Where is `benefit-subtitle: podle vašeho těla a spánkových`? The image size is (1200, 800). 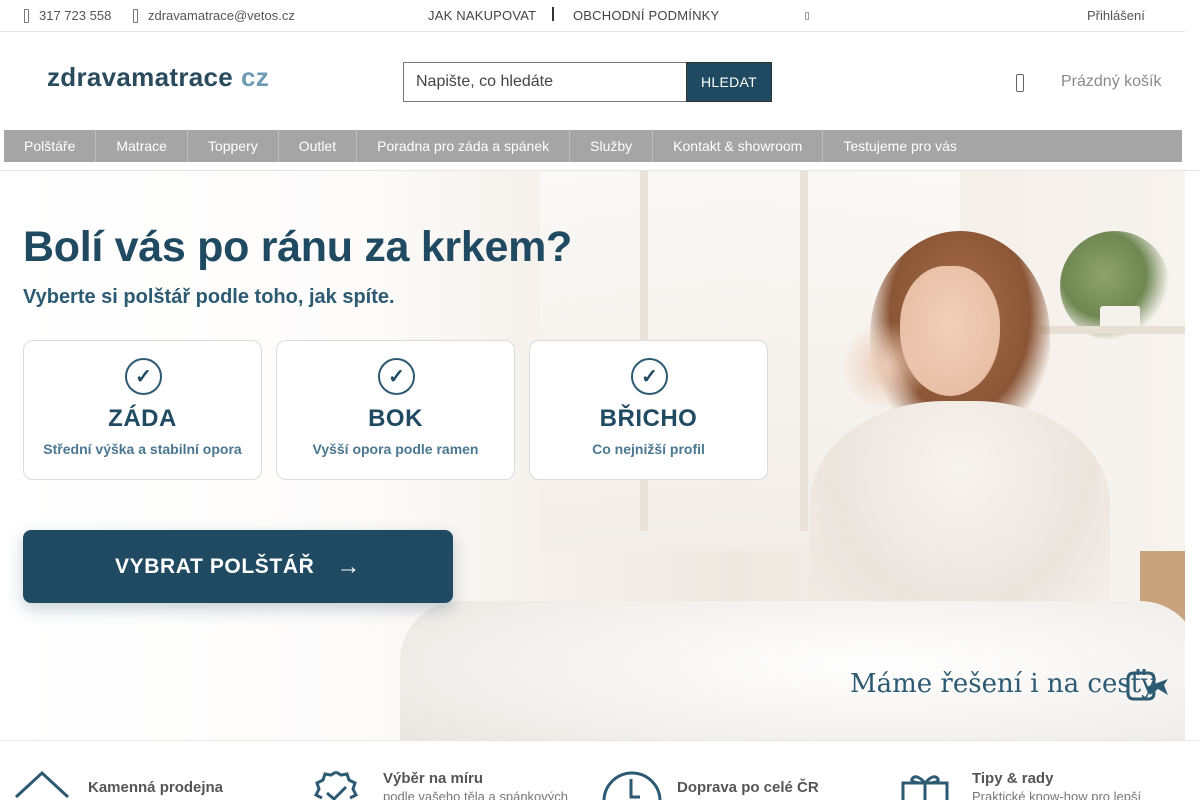 benefit-subtitle: podle vašeho těla a spánkových is located at coordinates (476, 794).